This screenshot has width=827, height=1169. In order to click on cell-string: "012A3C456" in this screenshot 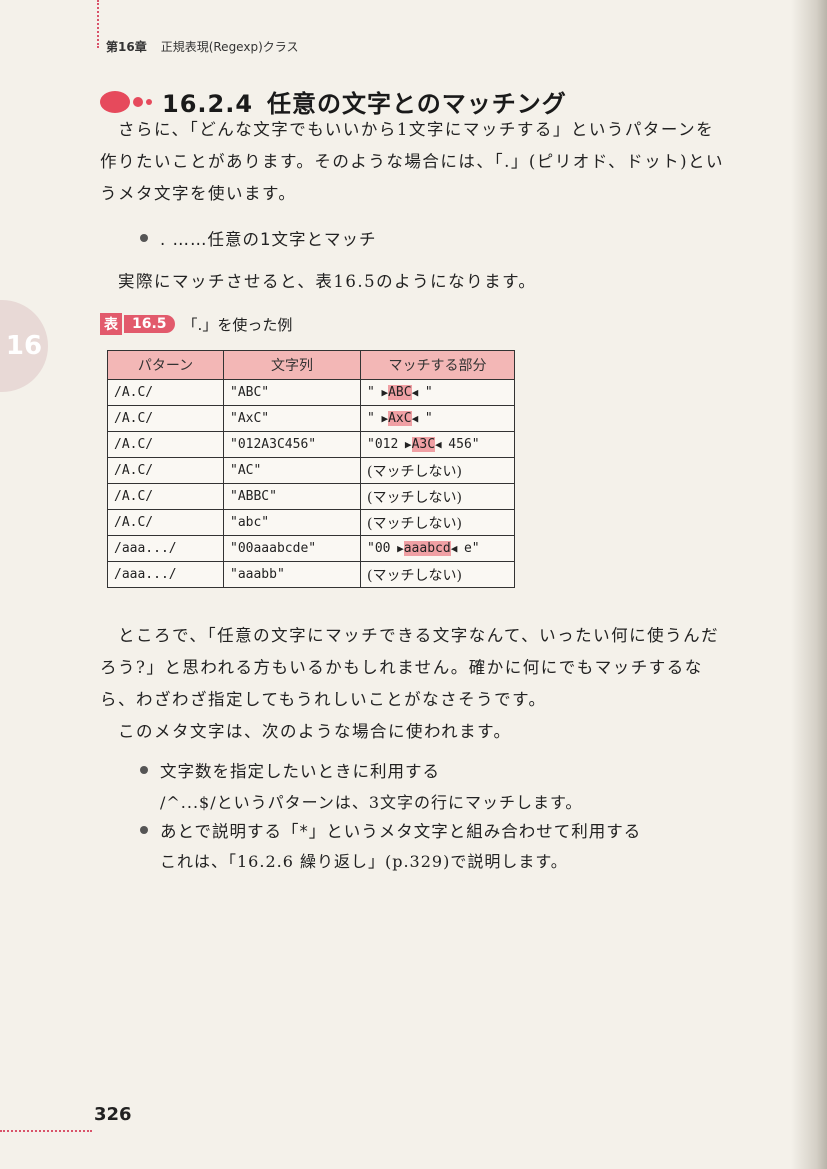, I will do `click(292, 444)`.